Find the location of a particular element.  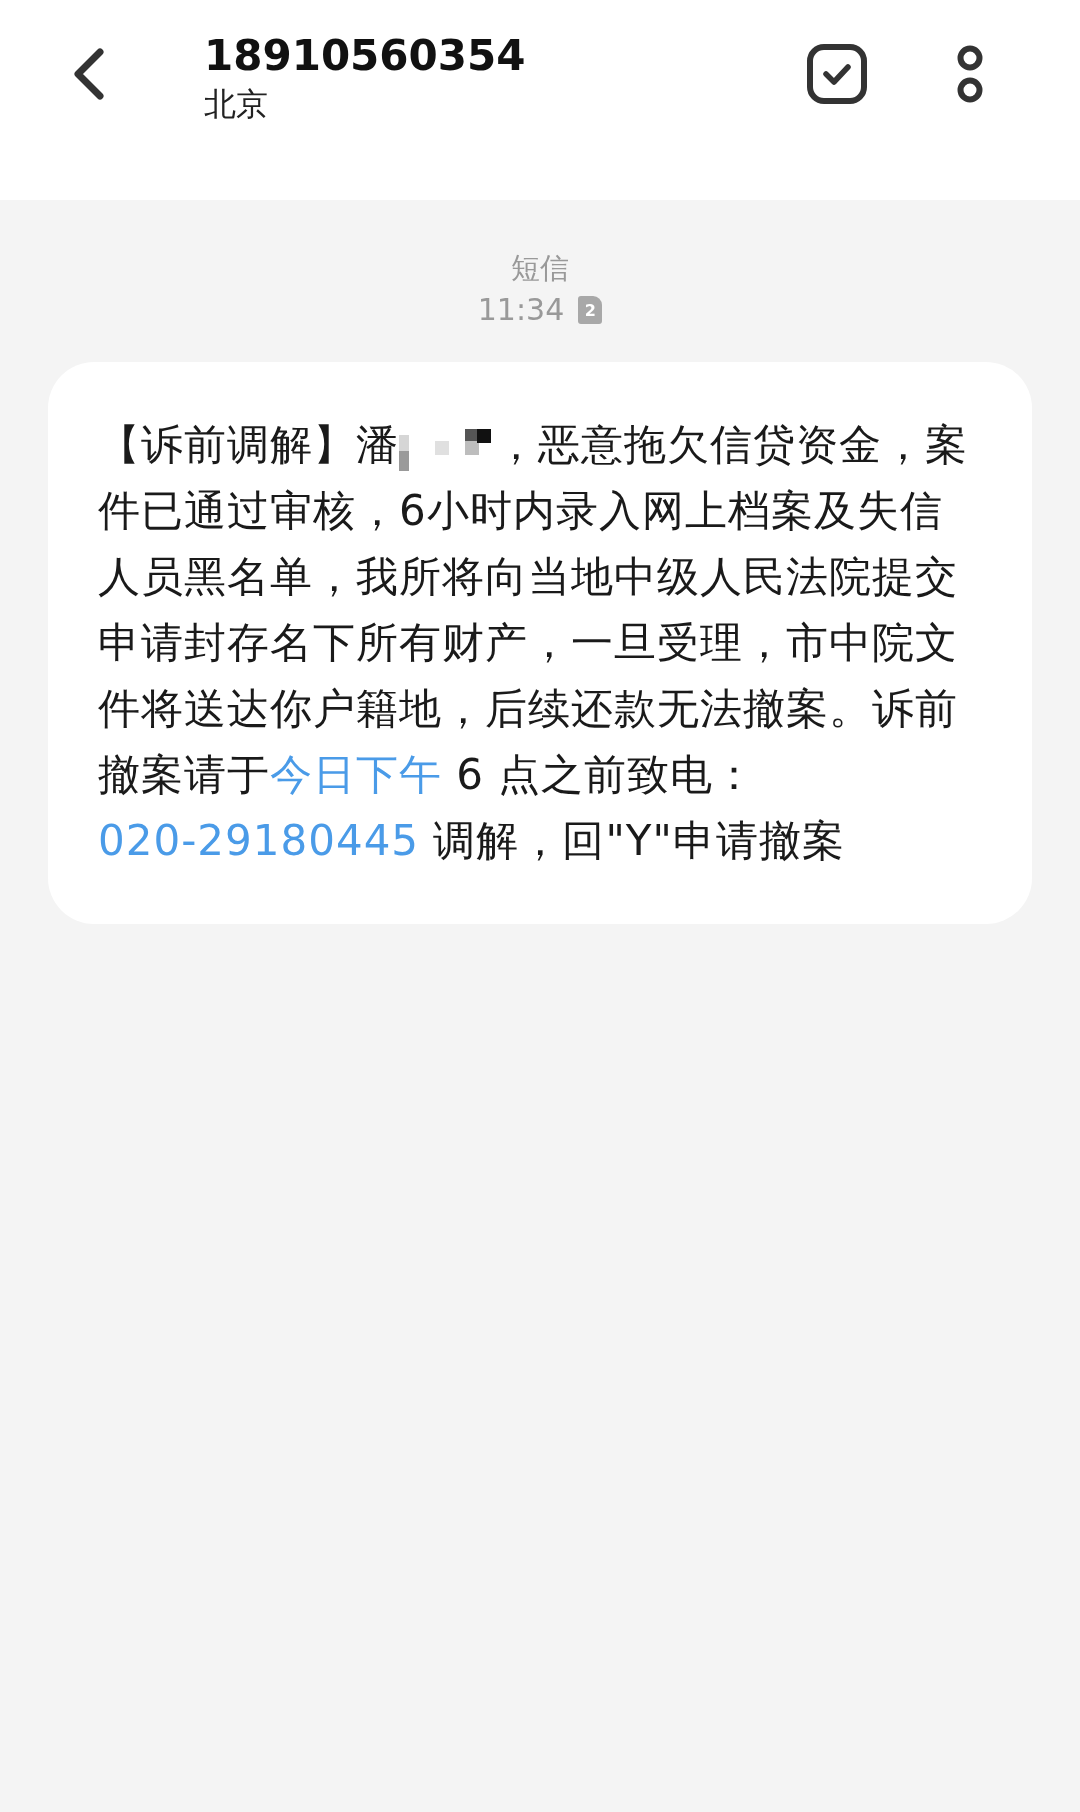

message-time: 11:34 is located at coordinates (521, 310).